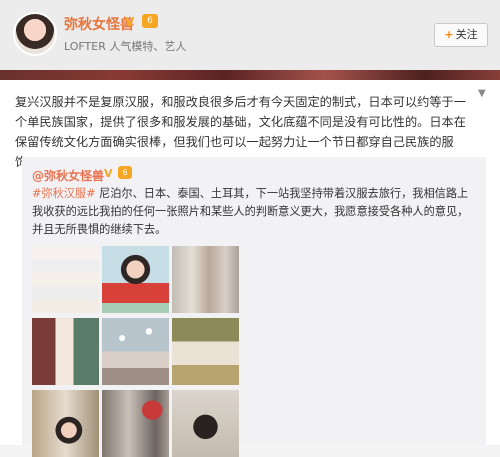 Image resolution: width=500 pixels, height=457 pixels. What do you see at coordinates (205, 351) in the screenshot?
I see `photo-group-landscape` at bounding box center [205, 351].